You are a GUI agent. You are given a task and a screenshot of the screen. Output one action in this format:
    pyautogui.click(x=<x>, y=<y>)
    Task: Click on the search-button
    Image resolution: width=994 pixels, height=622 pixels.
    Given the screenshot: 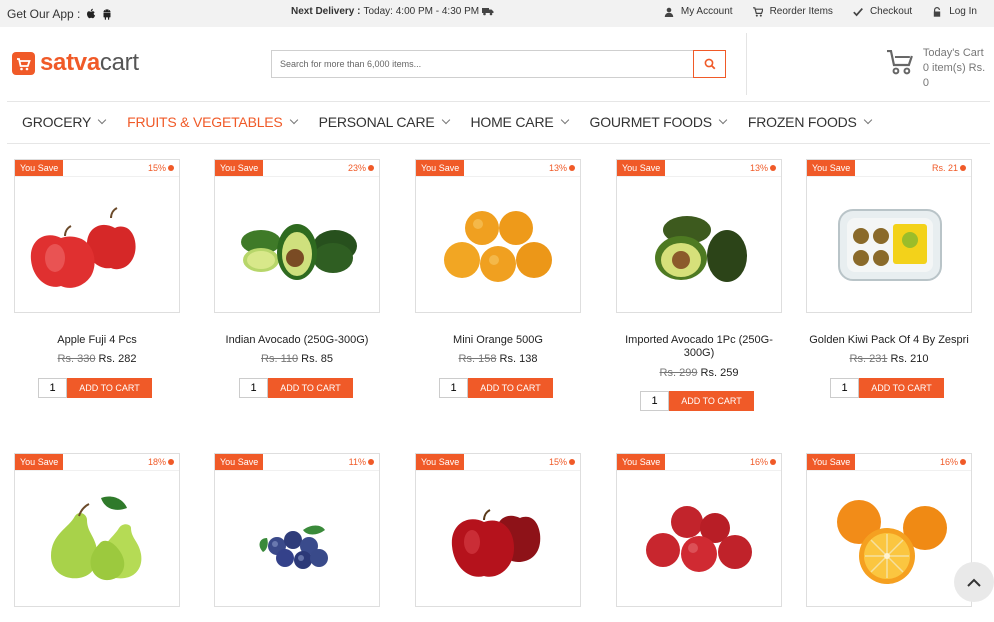 What is the action you would take?
    pyautogui.click(x=709, y=64)
    